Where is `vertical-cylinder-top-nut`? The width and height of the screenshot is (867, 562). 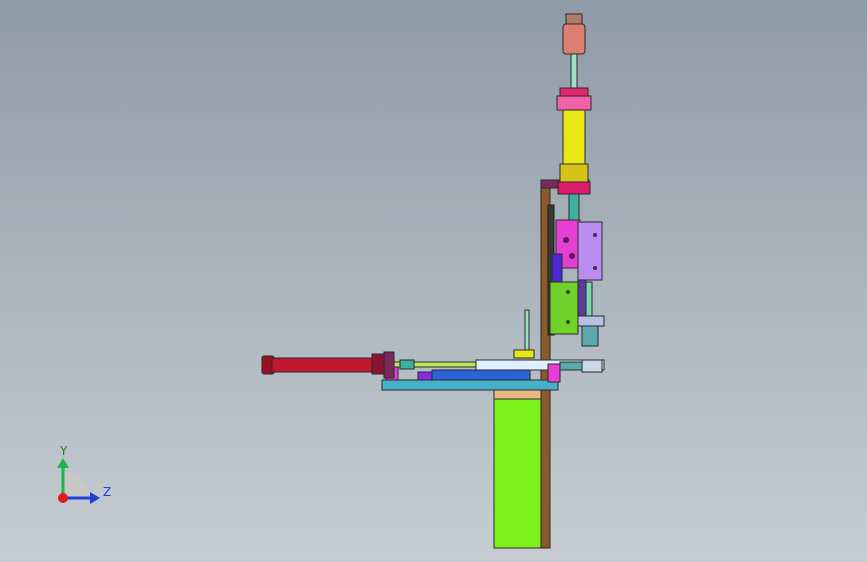
vertical-cylinder-top-nut is located at coordinates (574, 19).